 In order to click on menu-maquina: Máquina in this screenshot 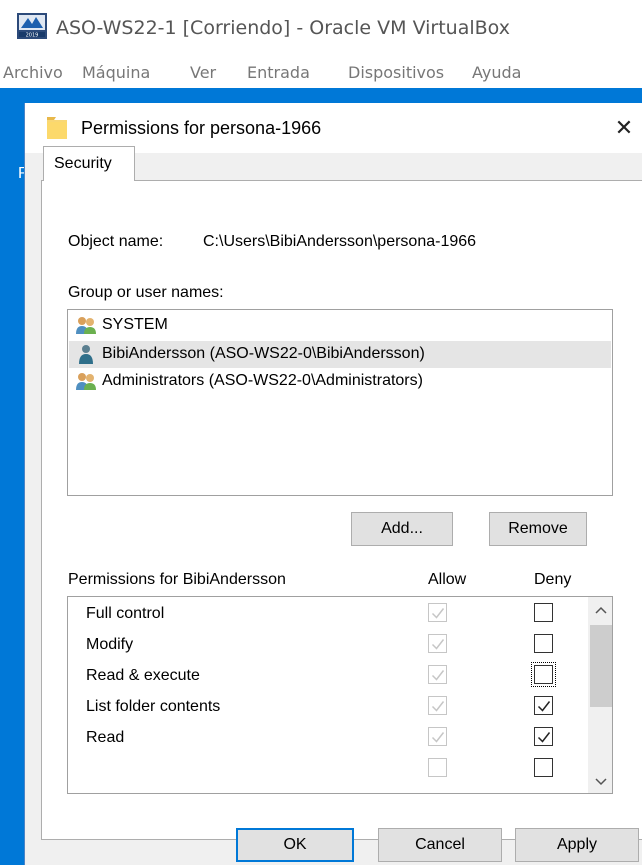, I will do `click(116, 72)`.